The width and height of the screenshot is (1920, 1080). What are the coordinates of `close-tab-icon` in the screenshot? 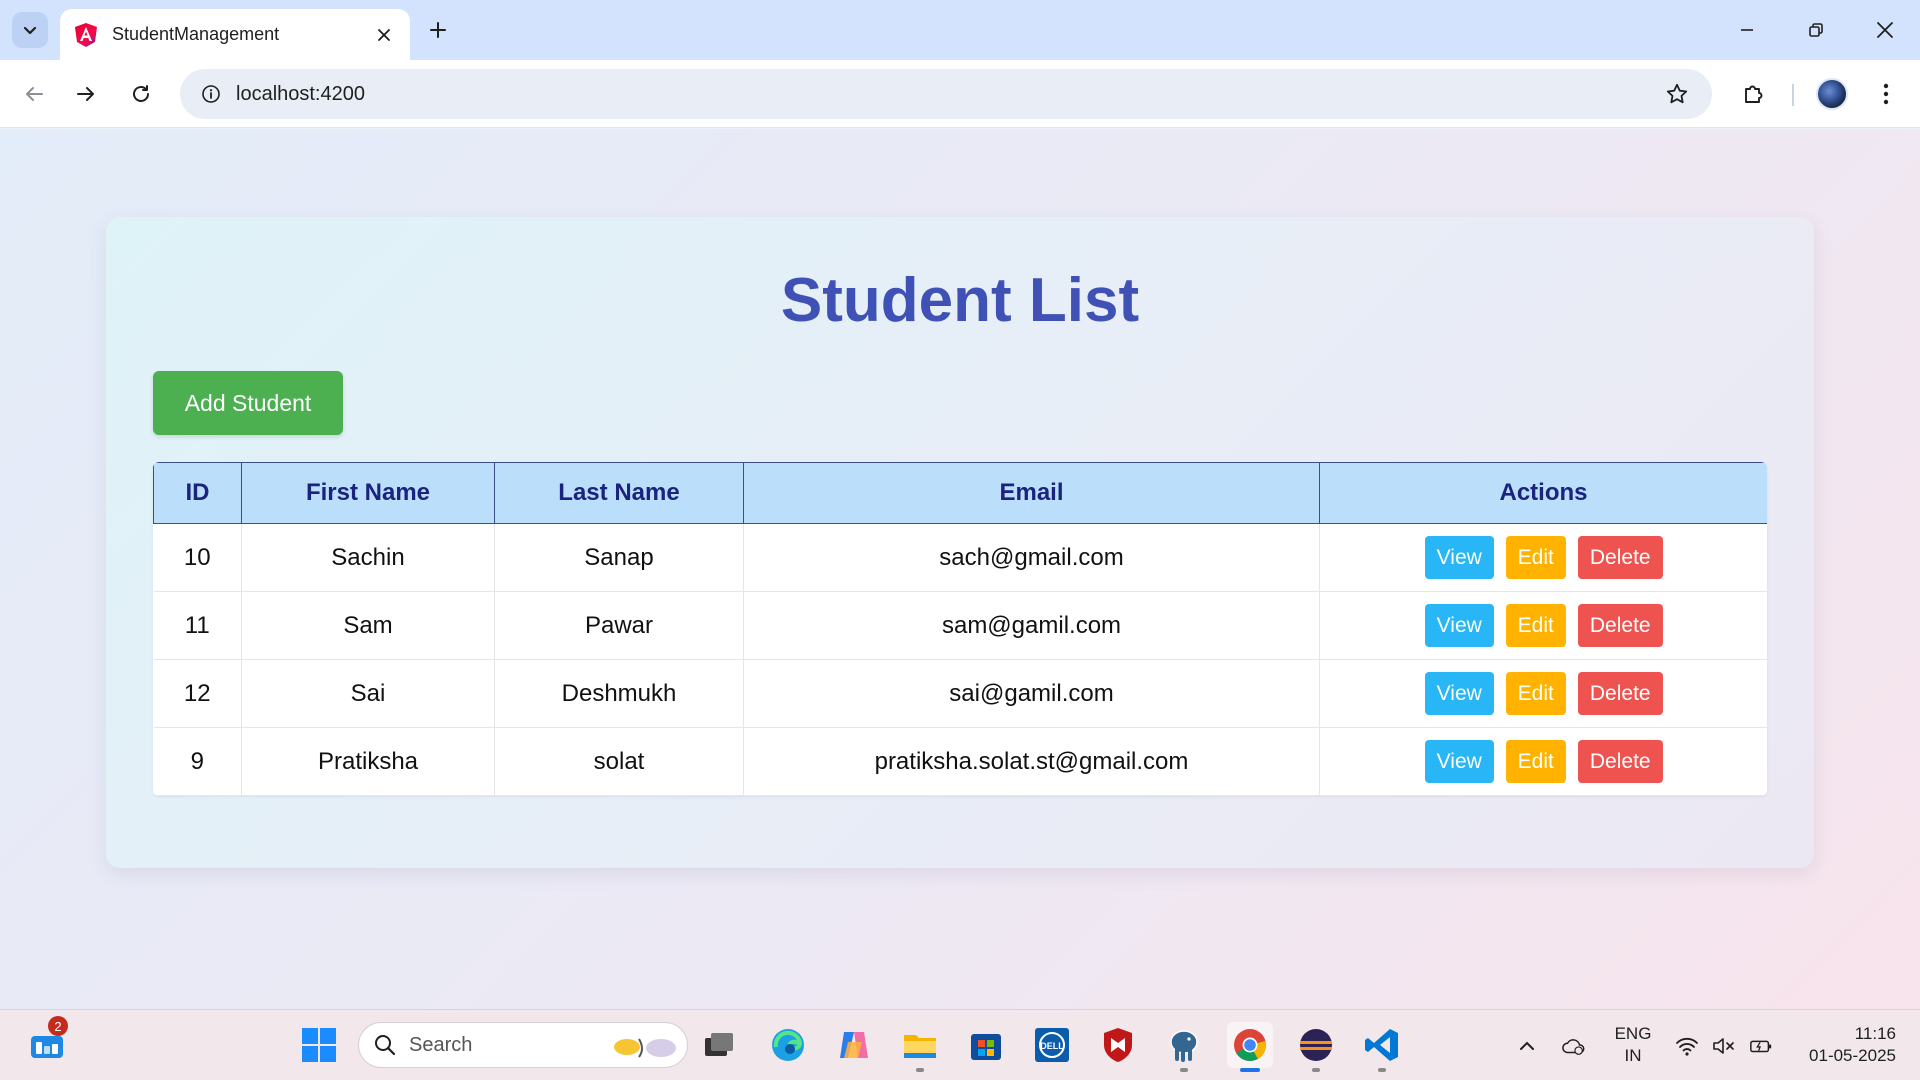 It's located at (384, 35).